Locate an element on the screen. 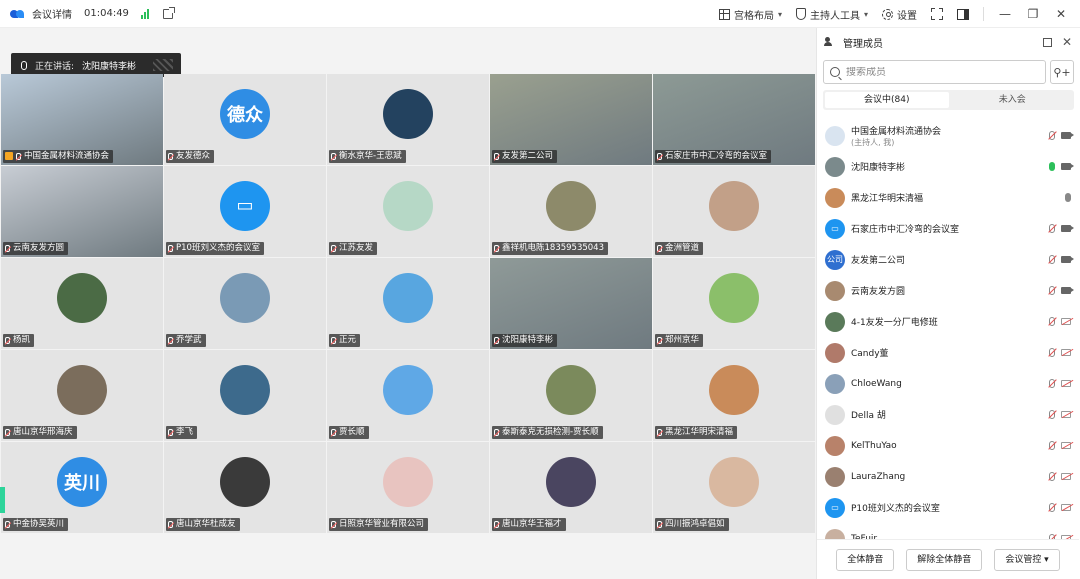 Image resolution: width=1080 pixels, height=579 pixels. video-tile: 金洲管道 is located at coordinates (734, 211).